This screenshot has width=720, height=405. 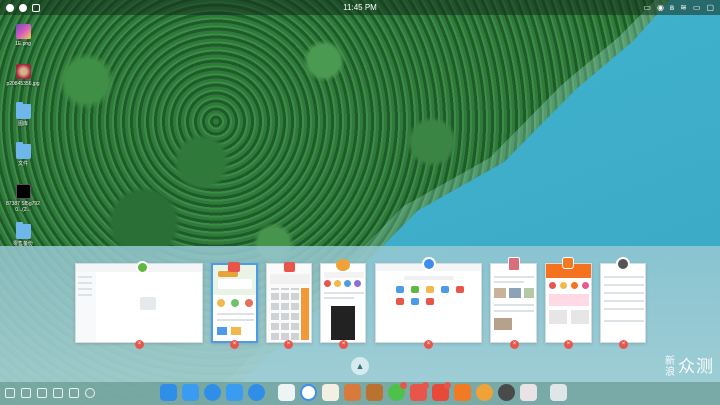 I want to click on taobao-icon, so click(x=568, y=263).